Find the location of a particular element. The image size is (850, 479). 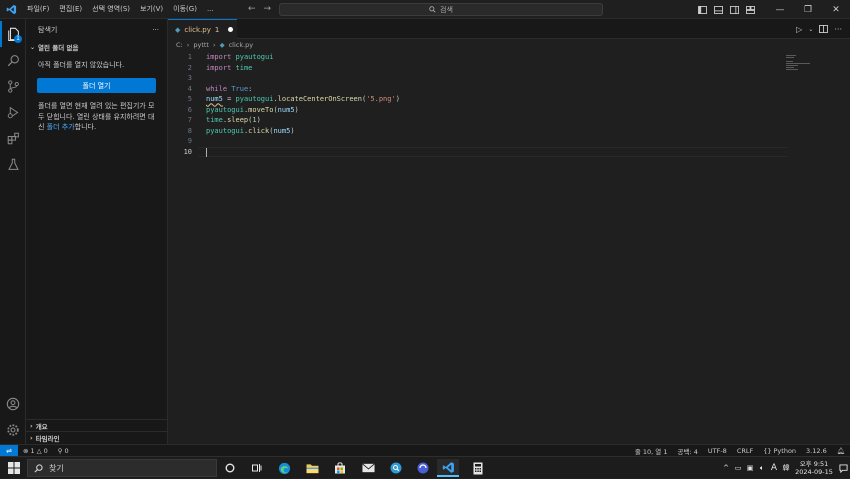

edge-browser-icon is located at coordinates (284, 468).